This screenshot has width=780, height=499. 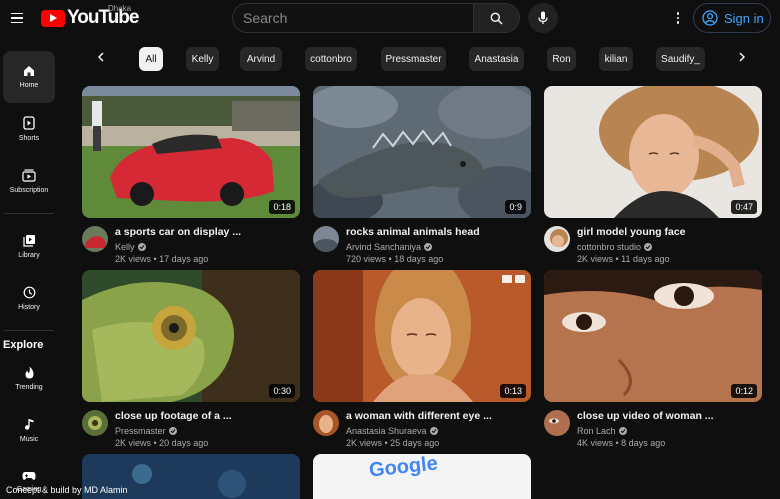 What do you see at coordinates (680, 59) in the screenshot?
I see `chip-saudify: Saudify_` at bounding box center [680, 59].